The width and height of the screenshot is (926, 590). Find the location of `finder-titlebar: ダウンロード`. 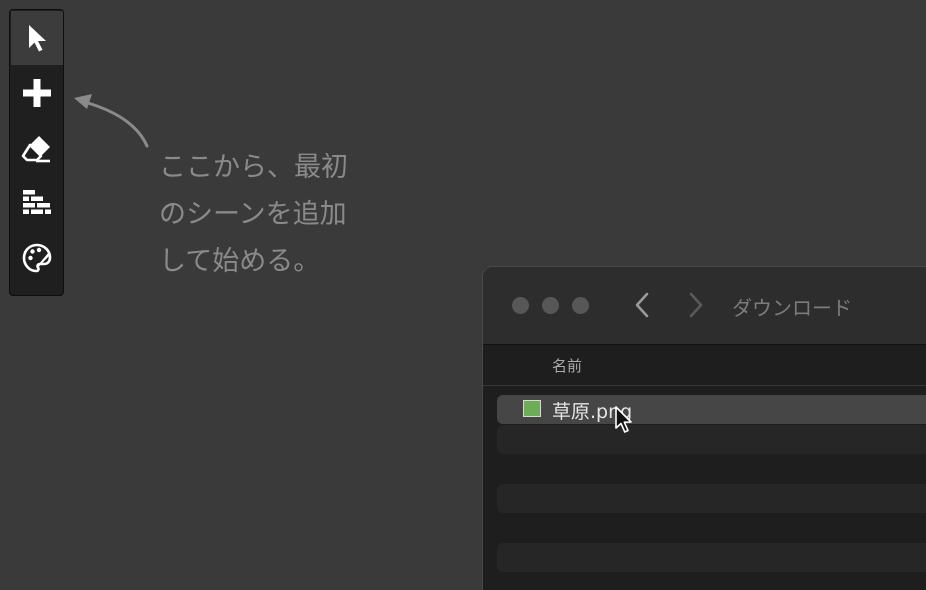

finder-titlebar: ダウンロード is located at coordinates (704, 306).